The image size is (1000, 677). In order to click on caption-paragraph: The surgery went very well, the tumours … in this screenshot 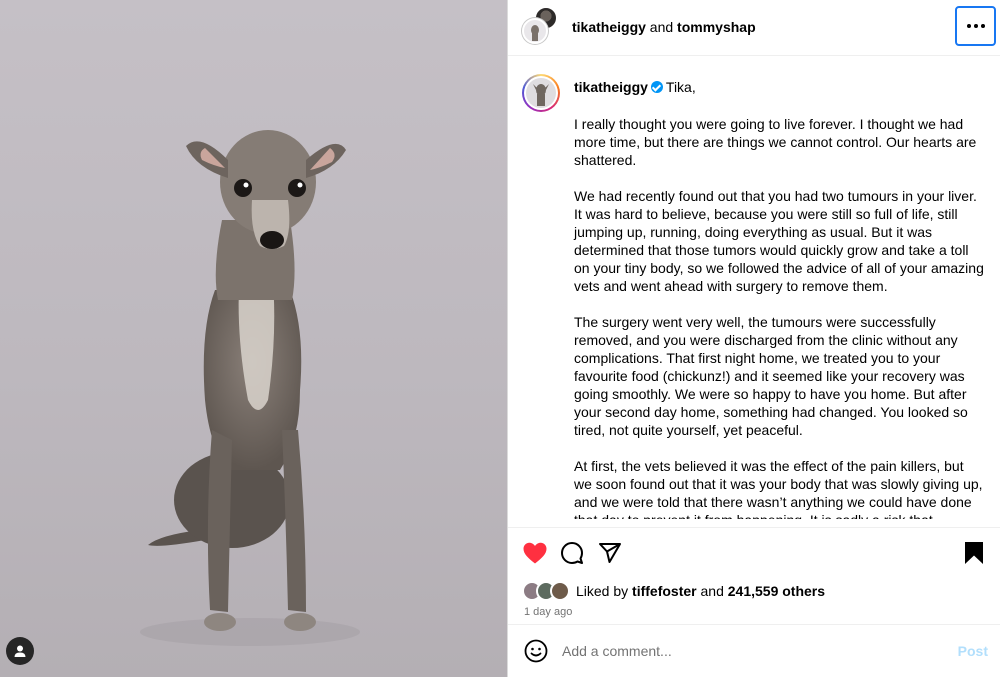, I will do `click(771, 375)`.